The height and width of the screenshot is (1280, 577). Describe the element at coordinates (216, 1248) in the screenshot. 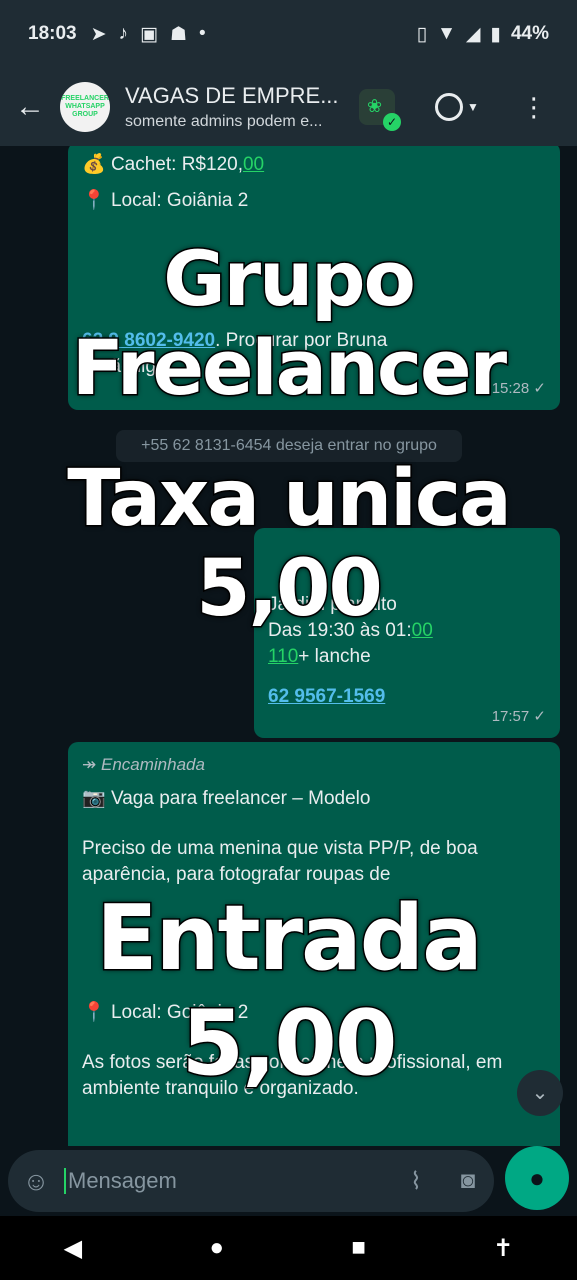

I see `nav-home-icon: ●` at that location.